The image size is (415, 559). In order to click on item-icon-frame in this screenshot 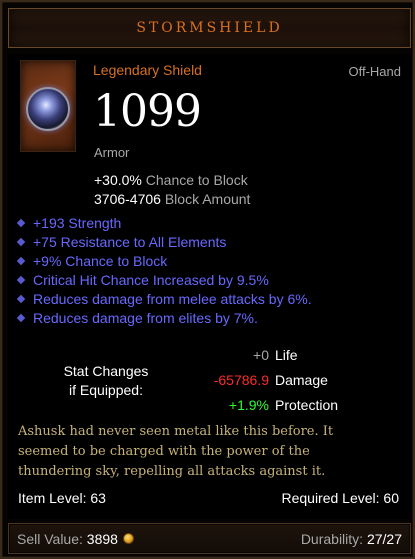, I will do `click(48, 106)`.